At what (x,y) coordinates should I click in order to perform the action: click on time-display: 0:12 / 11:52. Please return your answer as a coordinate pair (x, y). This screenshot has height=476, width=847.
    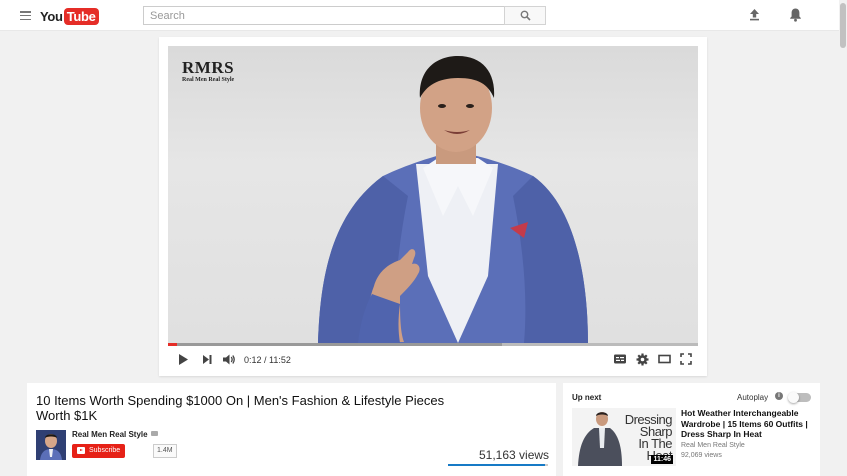
    Looking at the image, I should click on (267, 360).